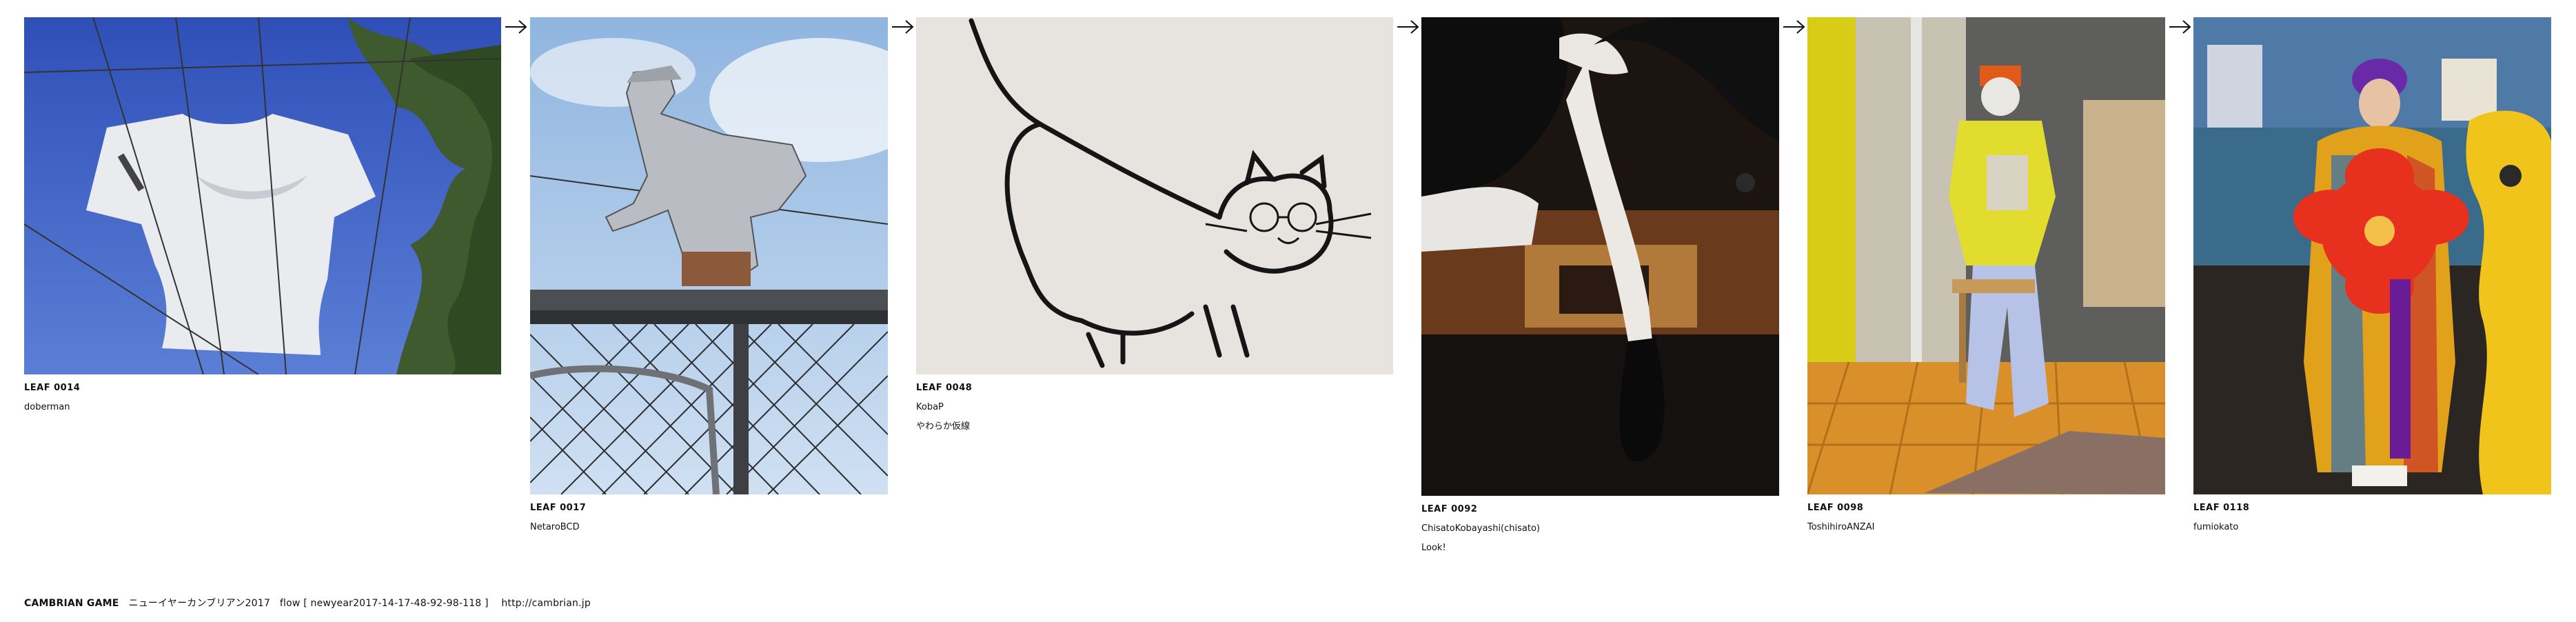  What do you see at coordinates (558, 527) in the screenshot?
I see `leaf-author: NetaroBCD` at bounding box center [558, 527].